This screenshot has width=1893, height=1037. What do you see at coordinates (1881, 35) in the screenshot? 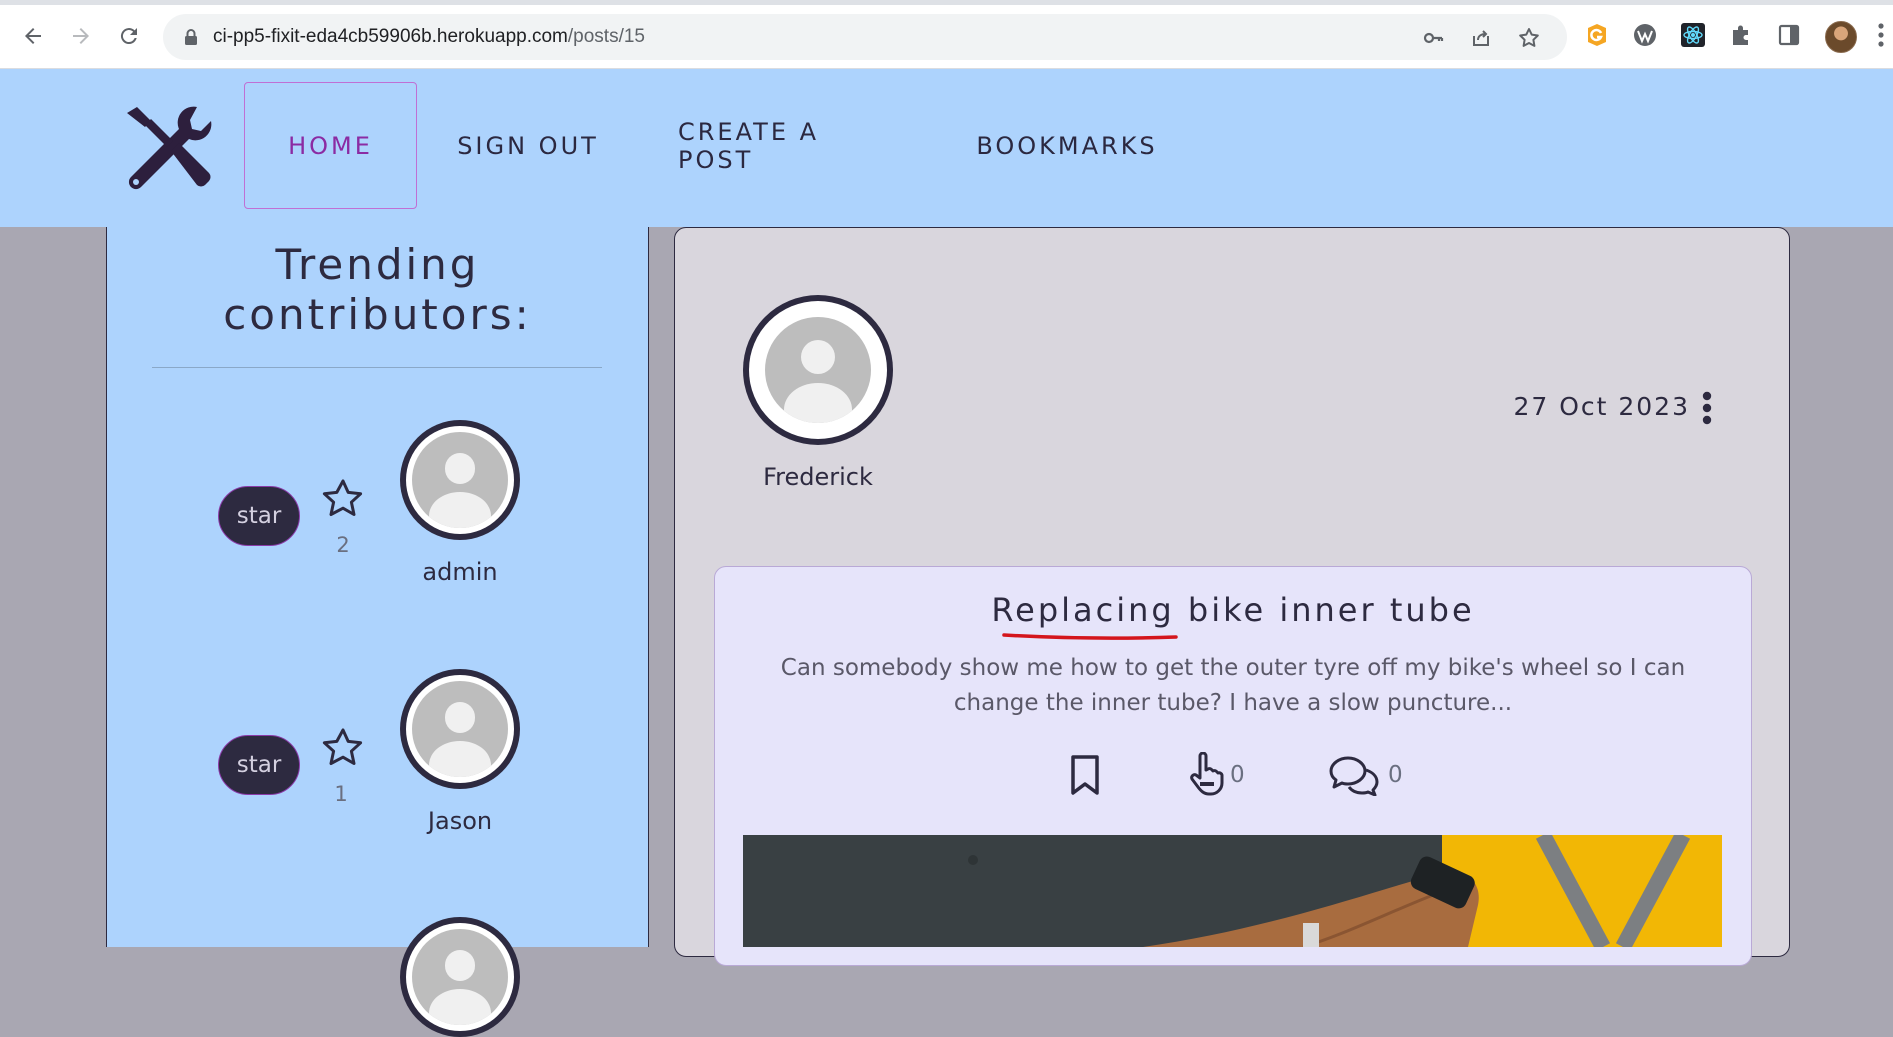
I see `chrome-menu-icon` at bounding box center [1881, 35].